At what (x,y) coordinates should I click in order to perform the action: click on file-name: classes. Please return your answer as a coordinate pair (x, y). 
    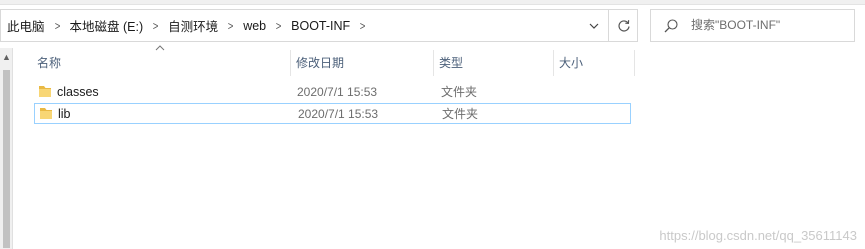
    Looking at the image, I should click on (78, 92).